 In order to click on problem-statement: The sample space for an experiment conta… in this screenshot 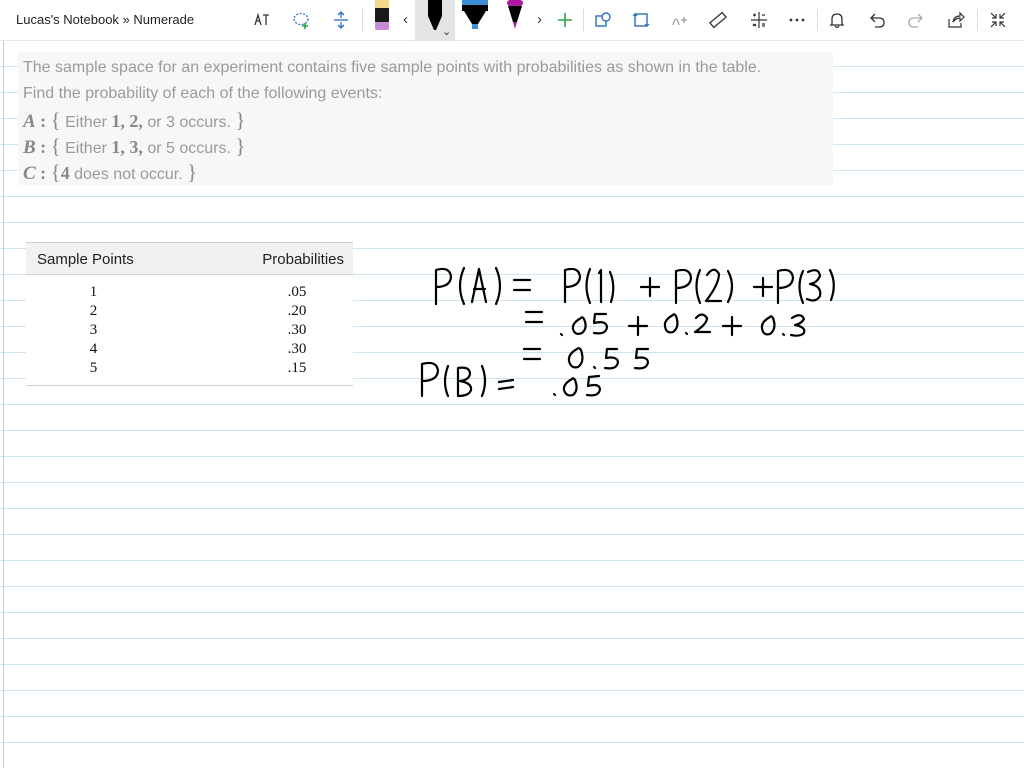, I will do `click(425, 118)`.